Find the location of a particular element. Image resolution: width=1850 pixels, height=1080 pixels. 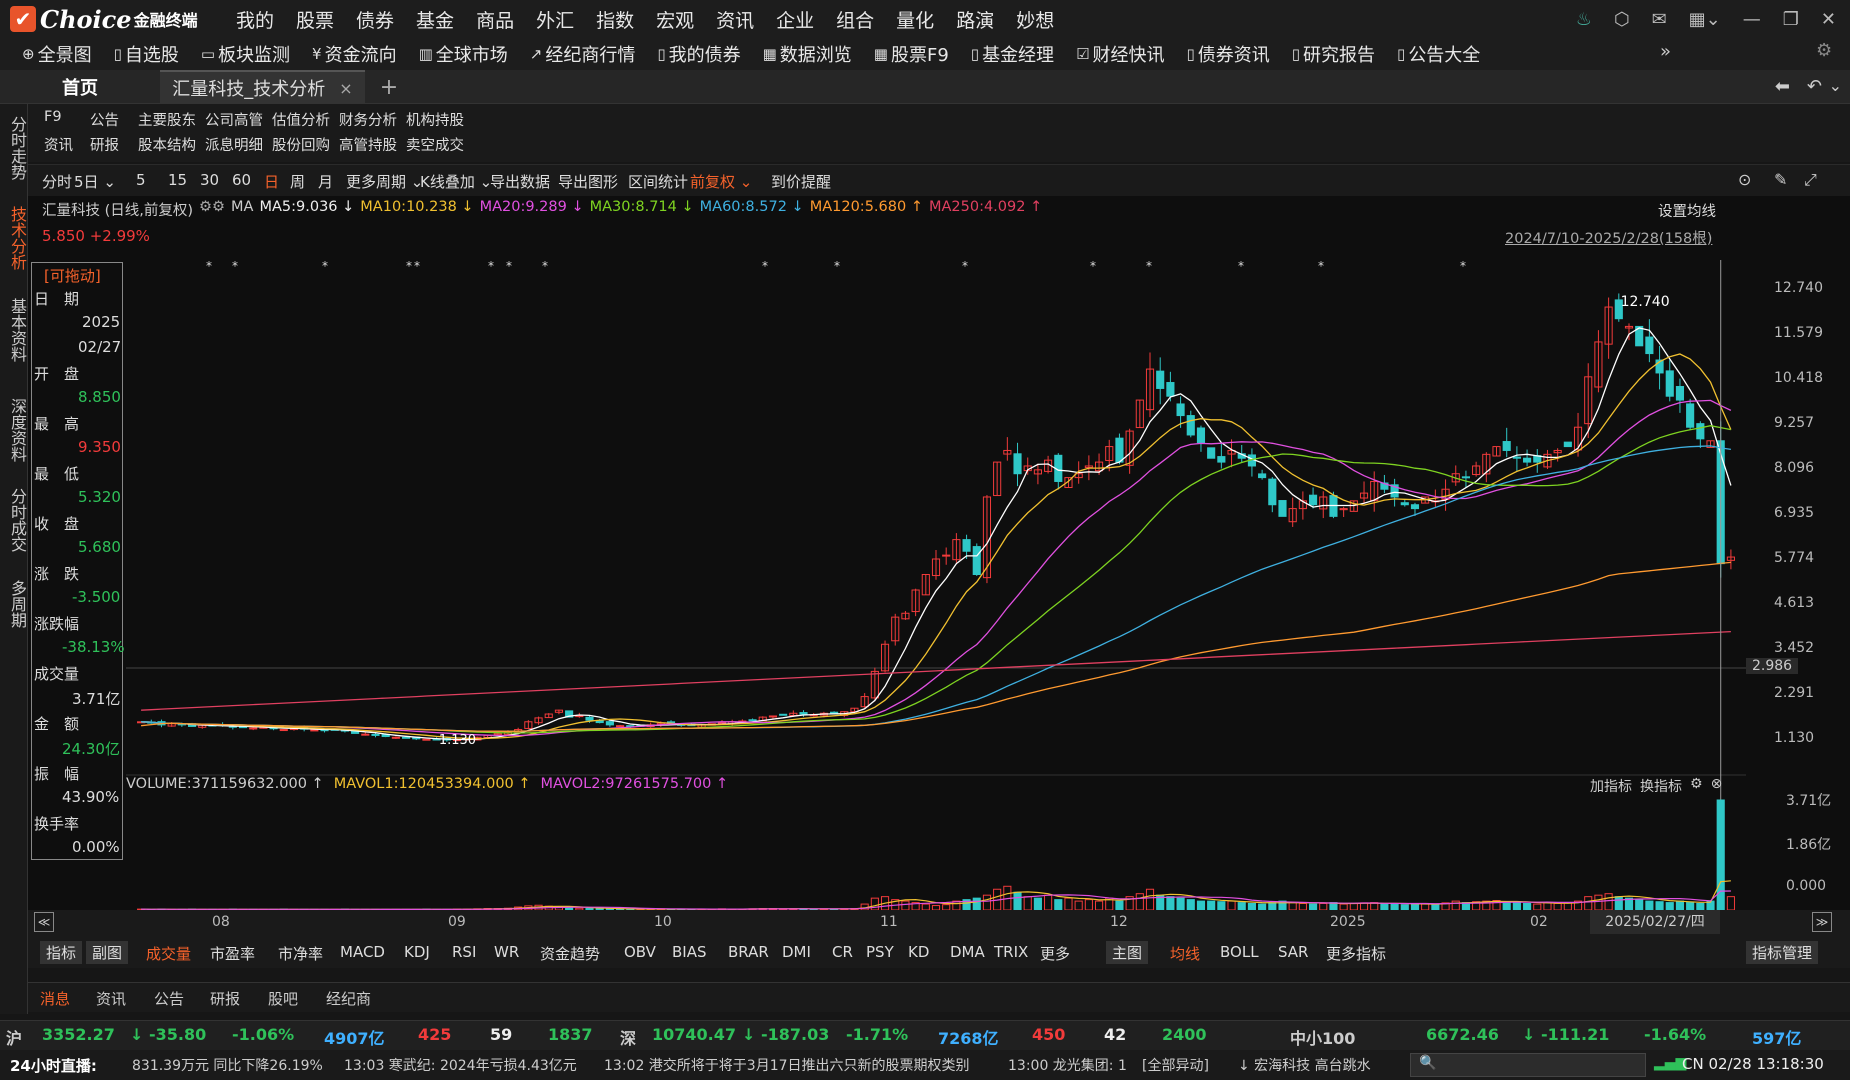

subnav-item: 公告 is located at coordinates (104, 119).